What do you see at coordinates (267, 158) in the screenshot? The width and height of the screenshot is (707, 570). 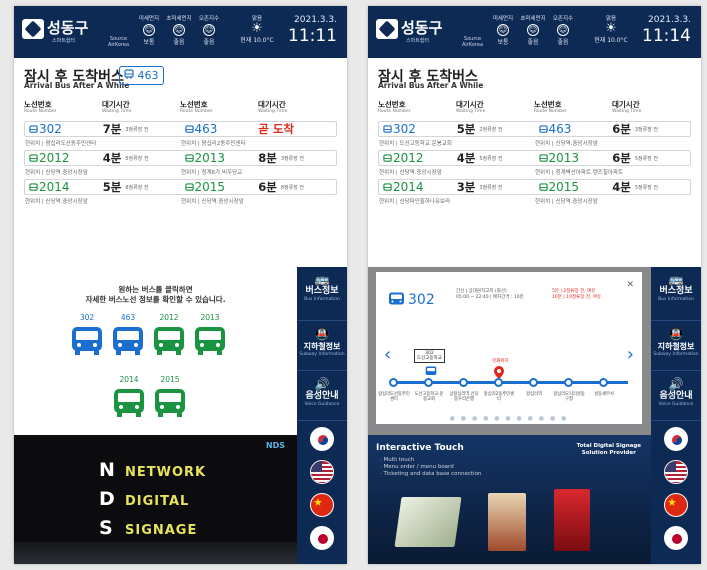 I see `wait-time: 8분` at bounding box center [267, 158].